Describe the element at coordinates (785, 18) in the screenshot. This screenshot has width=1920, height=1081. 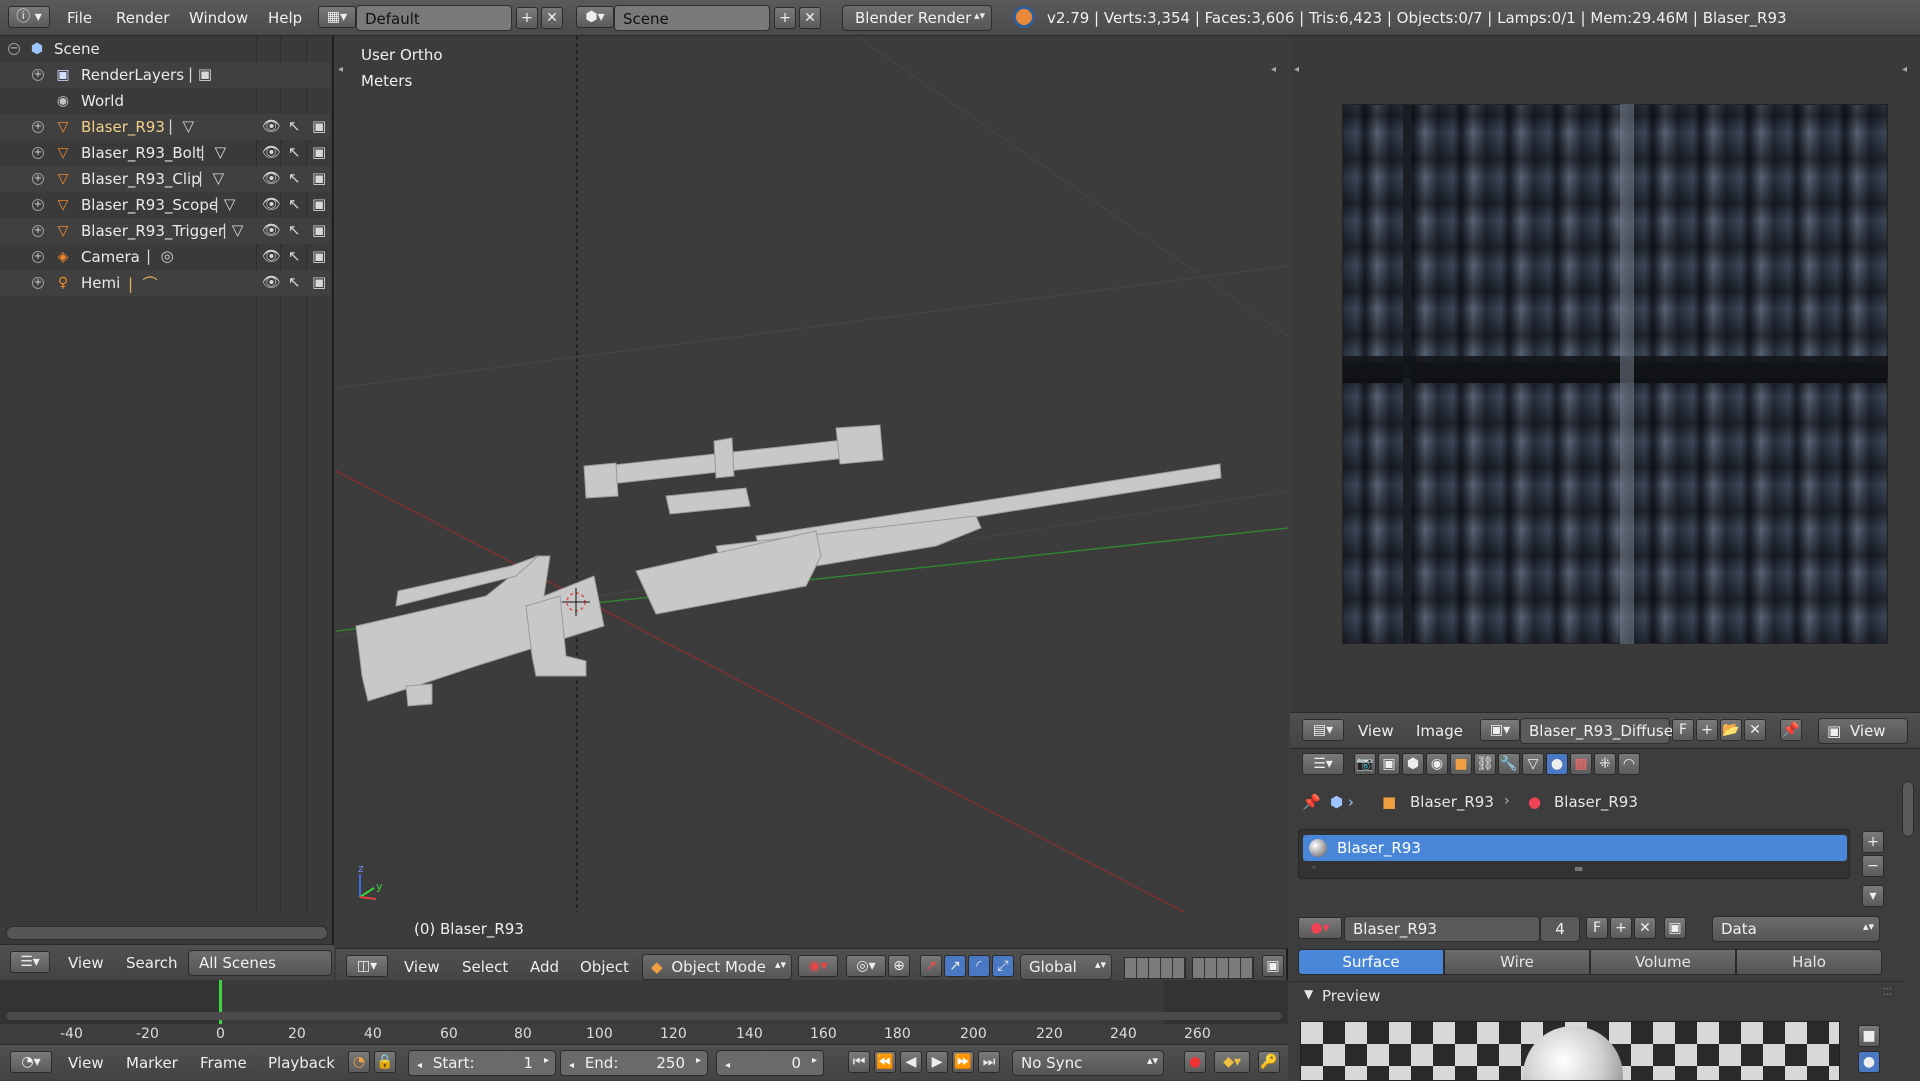
I see `scene-add-icon: +` at that location.